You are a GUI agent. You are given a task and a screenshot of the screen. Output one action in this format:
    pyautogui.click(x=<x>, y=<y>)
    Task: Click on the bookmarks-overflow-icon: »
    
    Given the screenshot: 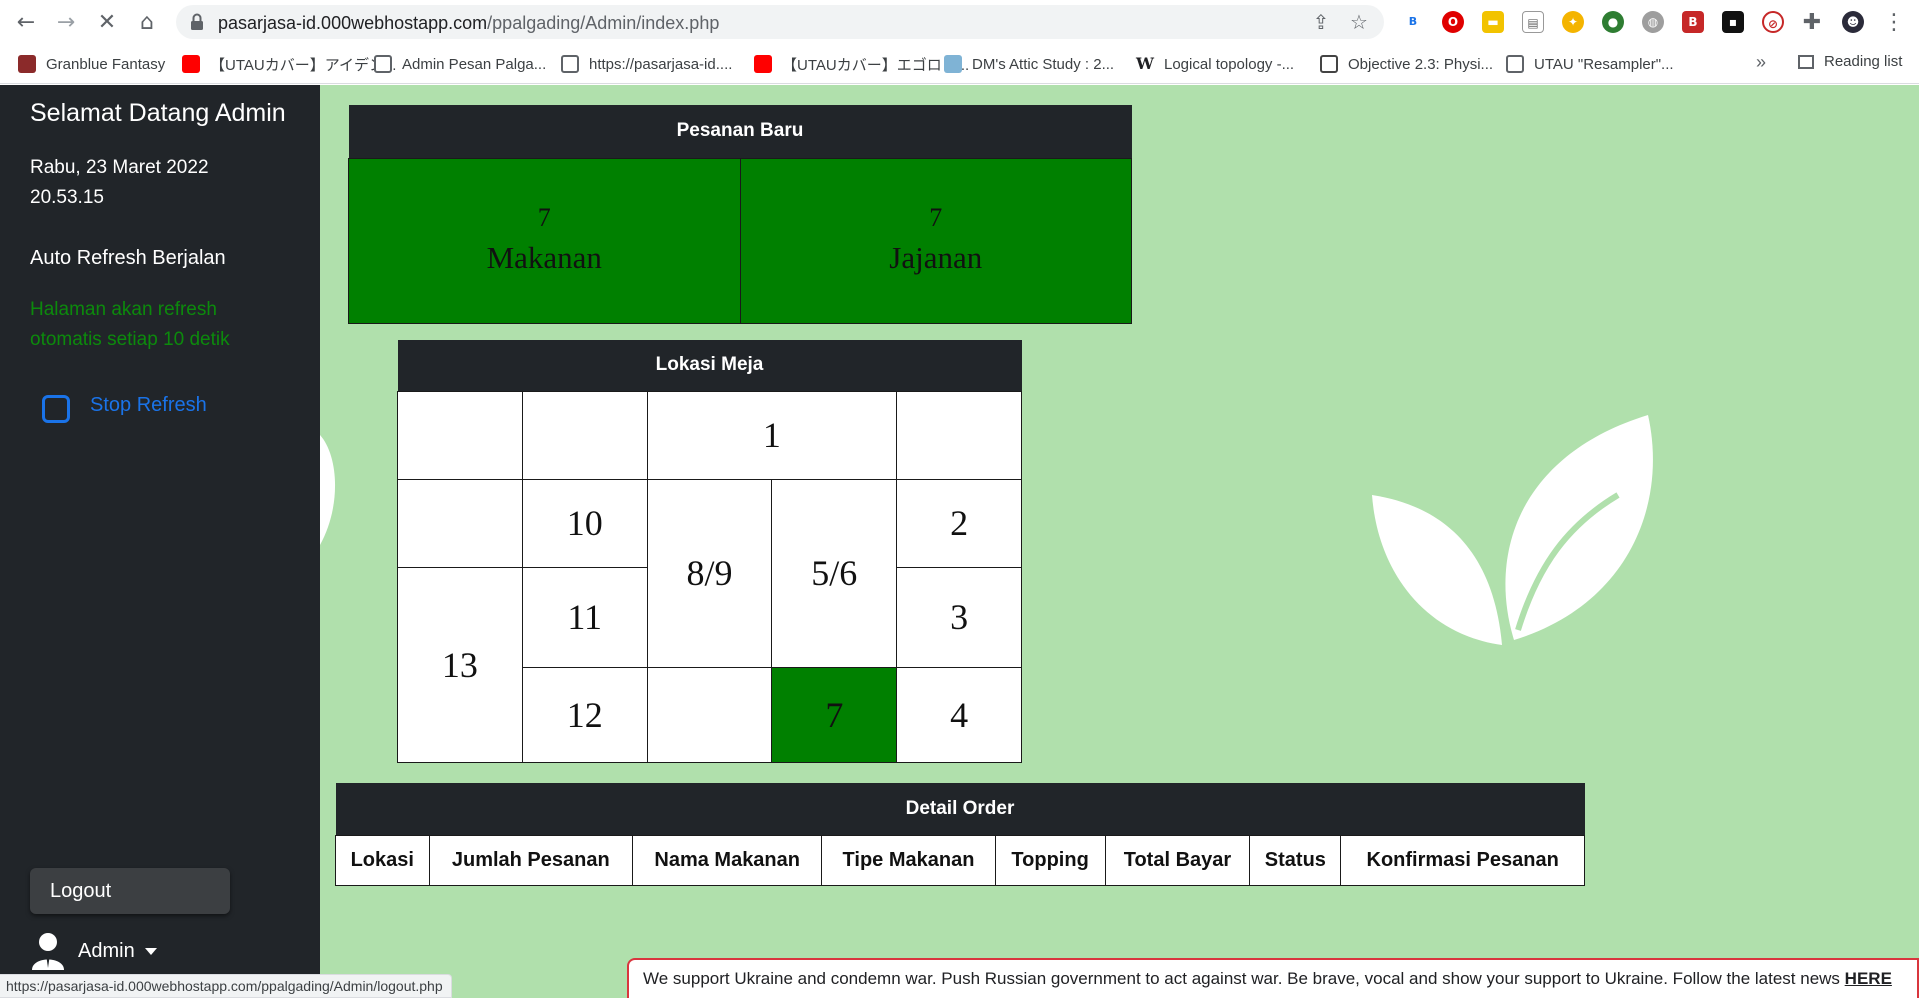 What is the action you would take?
    pyautogui.click(x=1761, y=62)
    